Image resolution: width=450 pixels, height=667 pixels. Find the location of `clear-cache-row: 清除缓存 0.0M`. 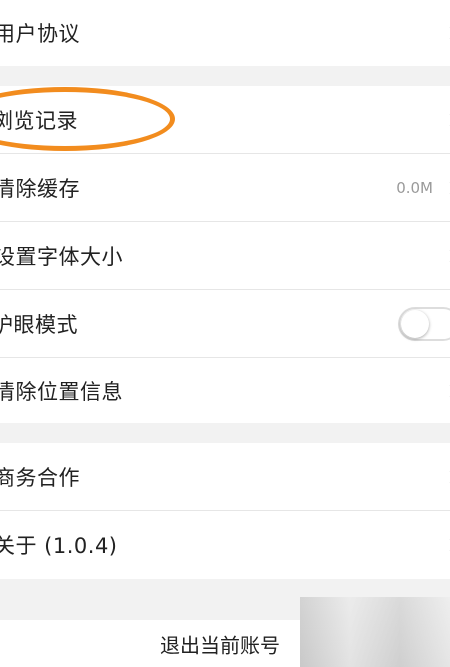

clear-cache-row: 清除缓存 0.0M is located at coordinates (225, 188).